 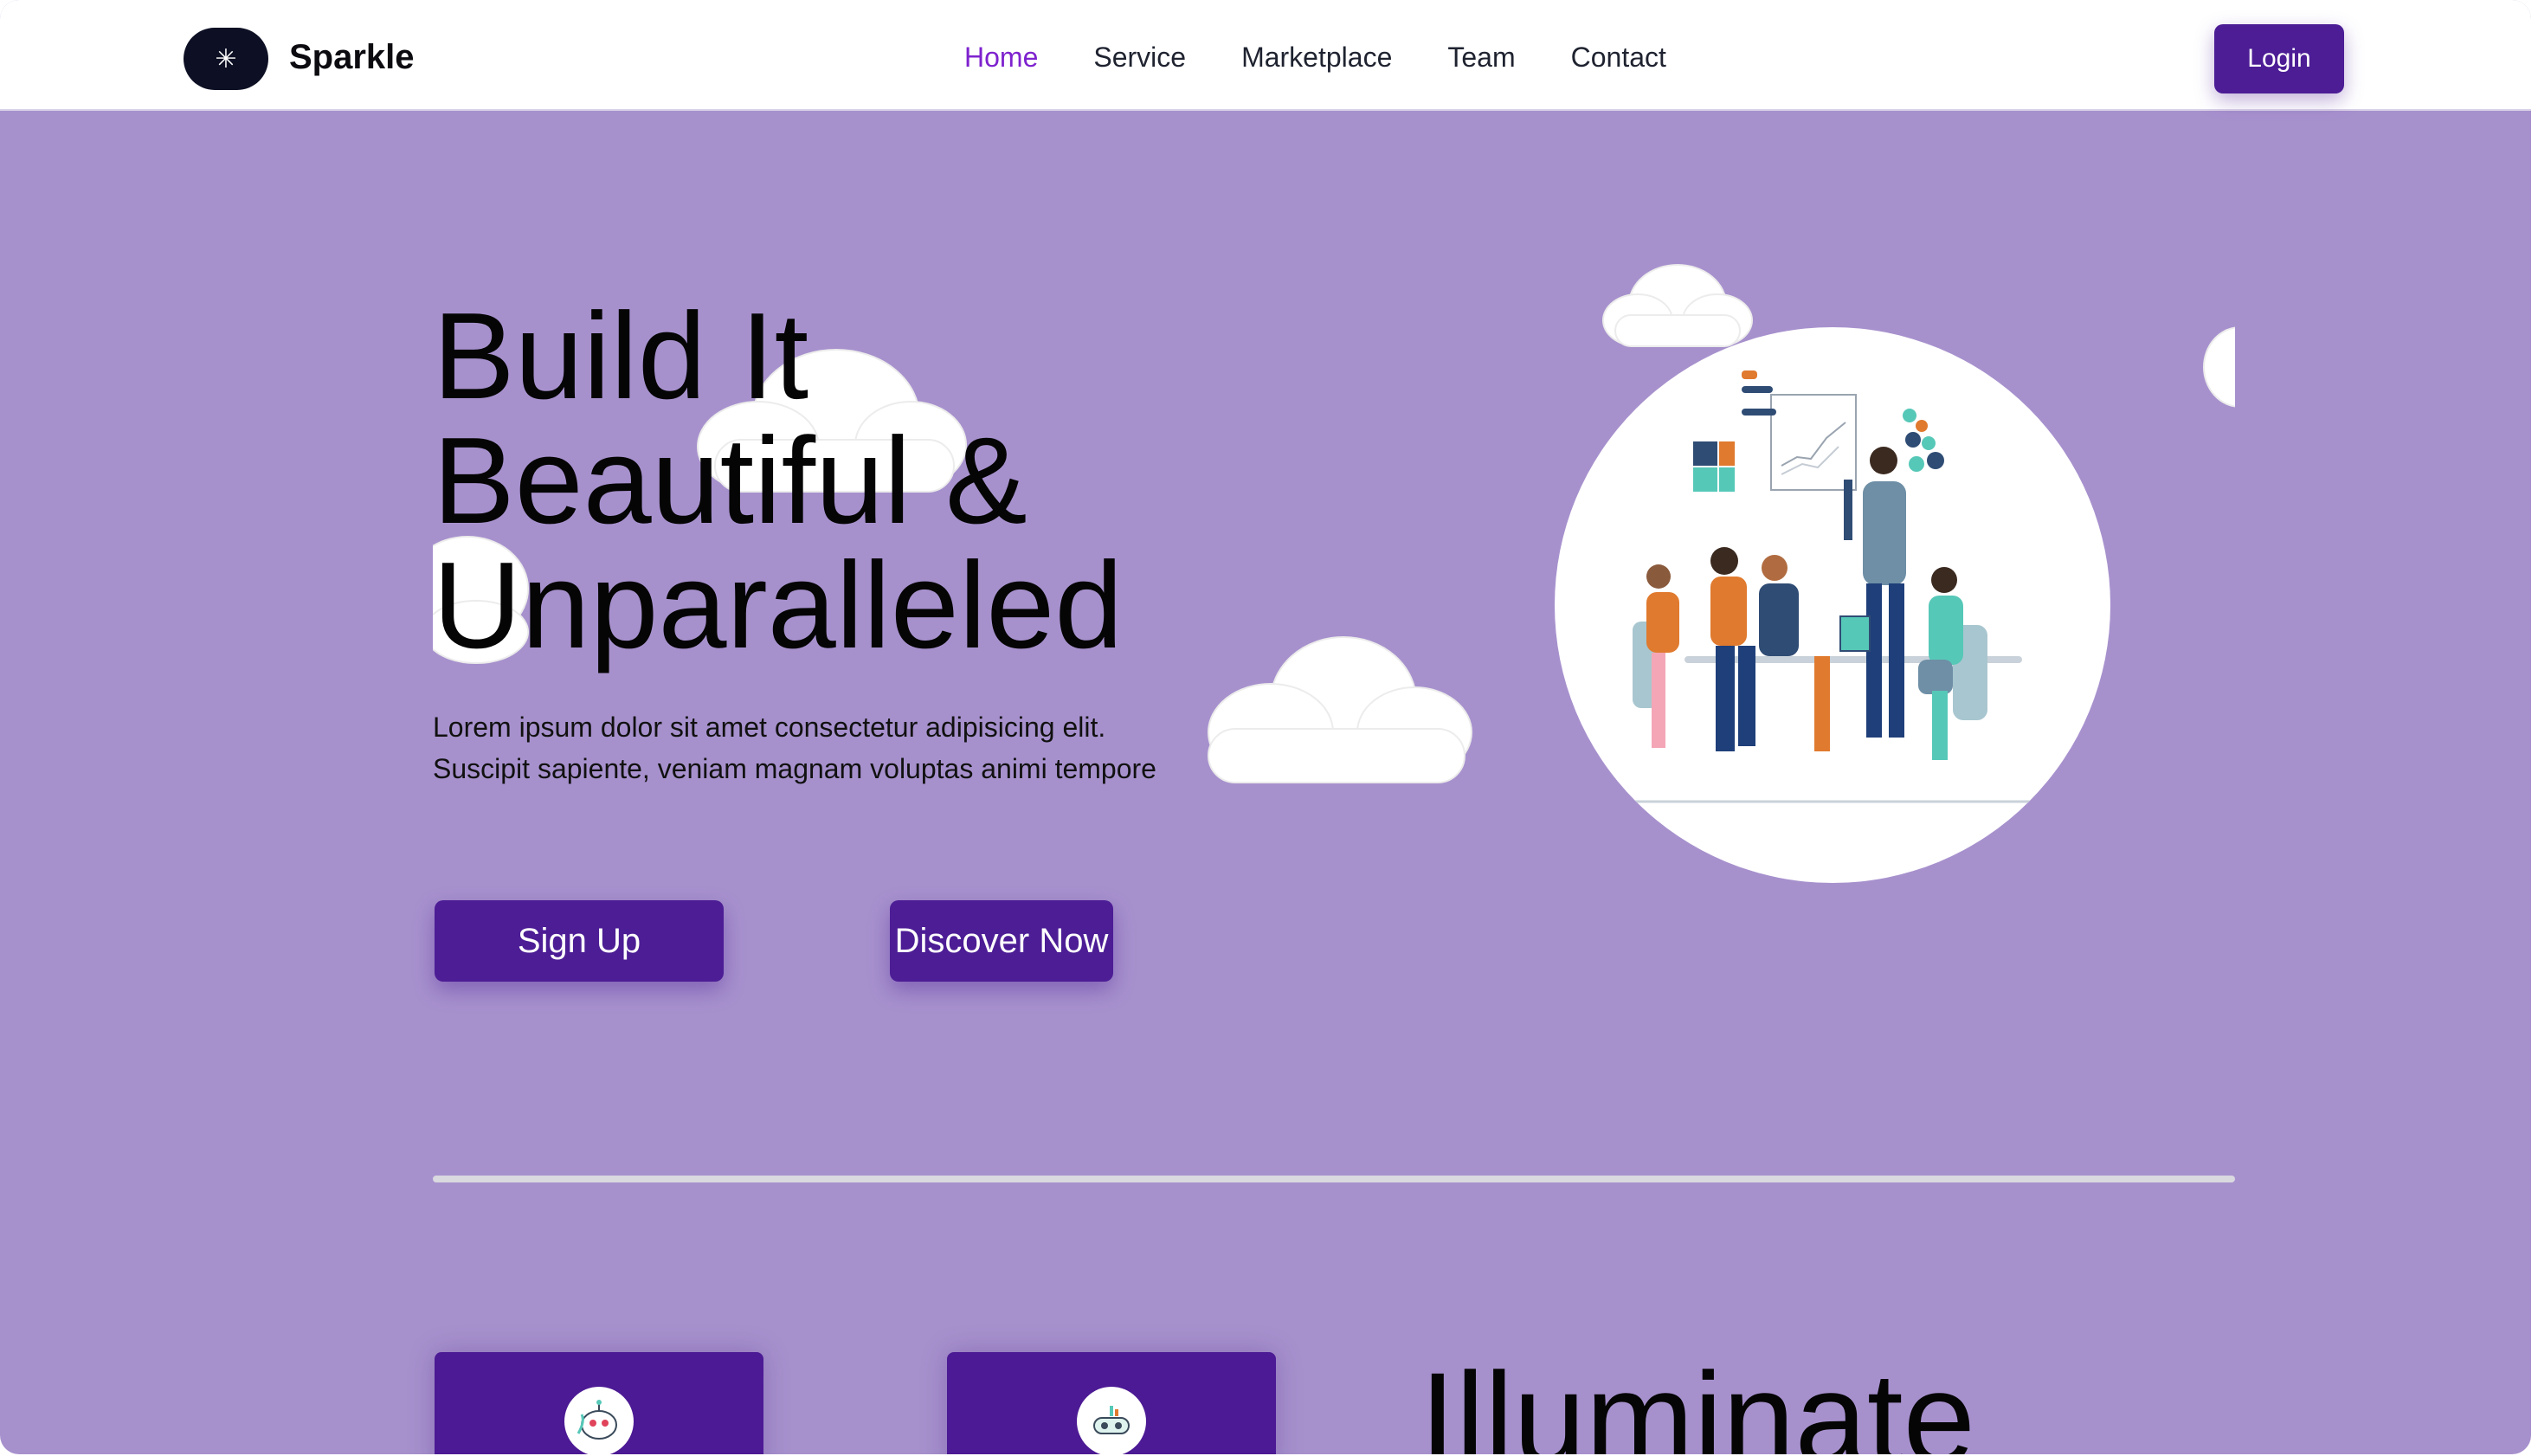 I want to click on gamepad-icon, so click(x=1111, y=1420).